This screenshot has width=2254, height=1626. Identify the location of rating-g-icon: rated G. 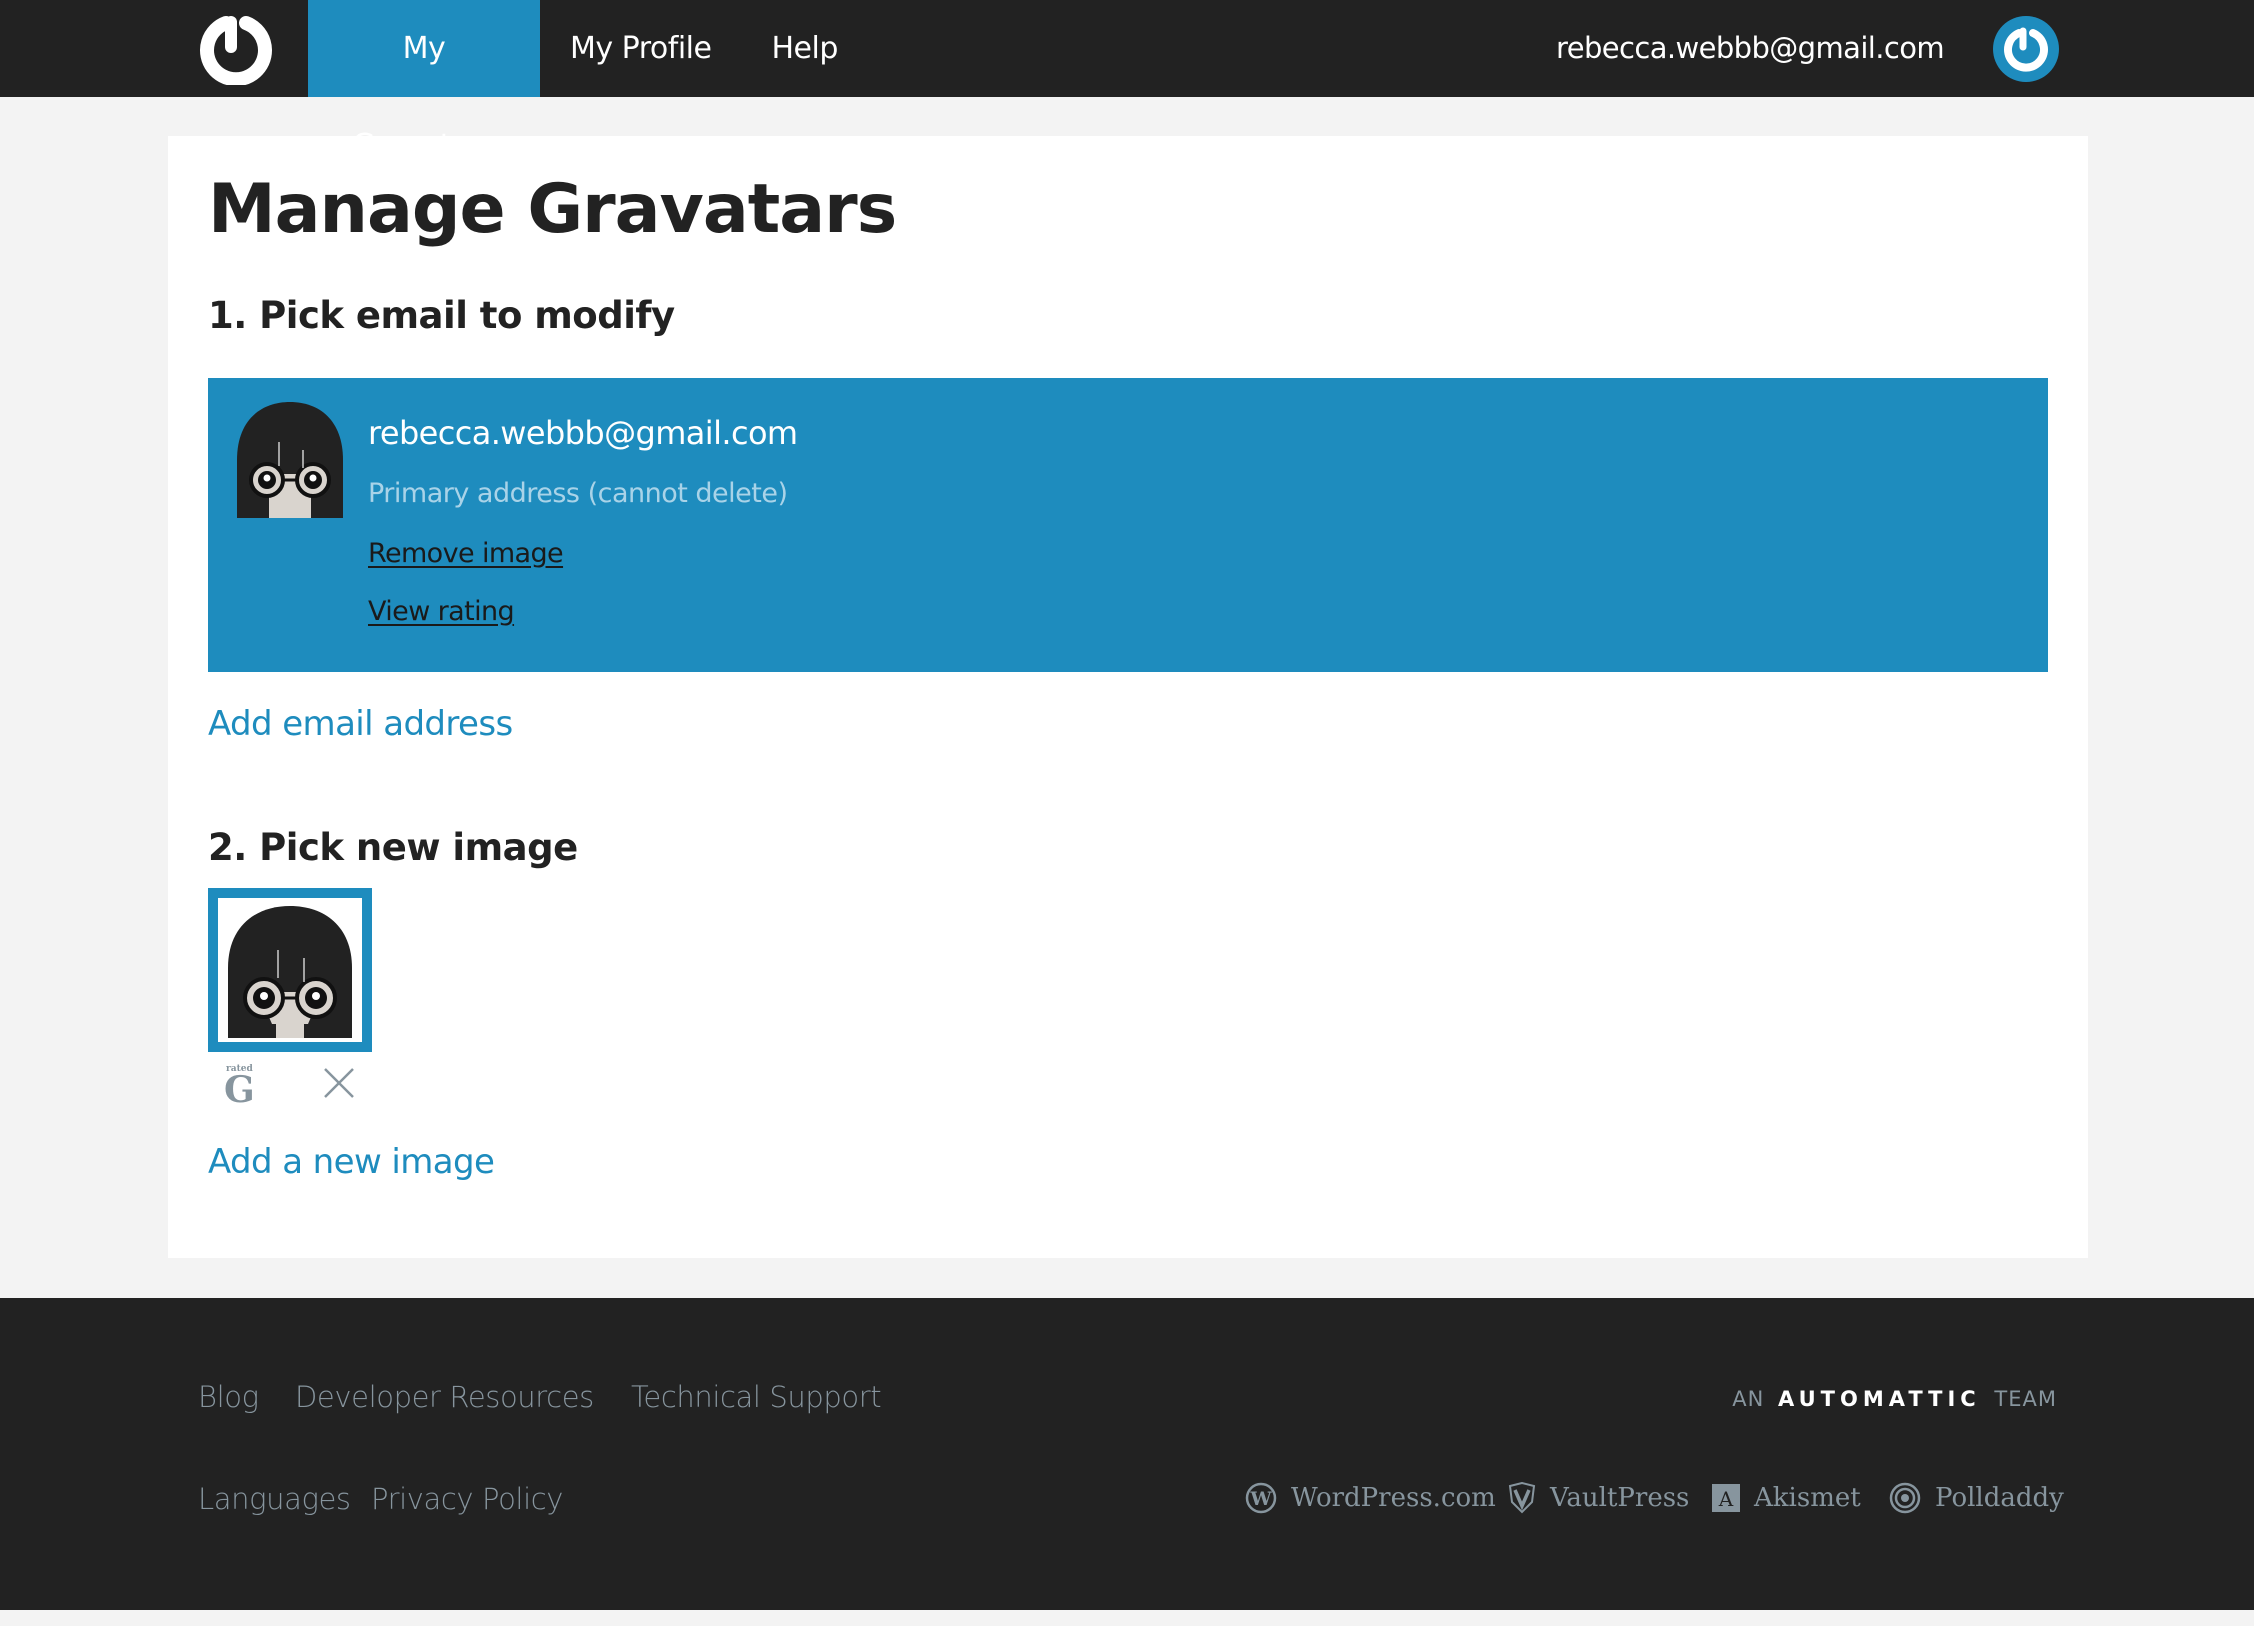
(244, 1087).